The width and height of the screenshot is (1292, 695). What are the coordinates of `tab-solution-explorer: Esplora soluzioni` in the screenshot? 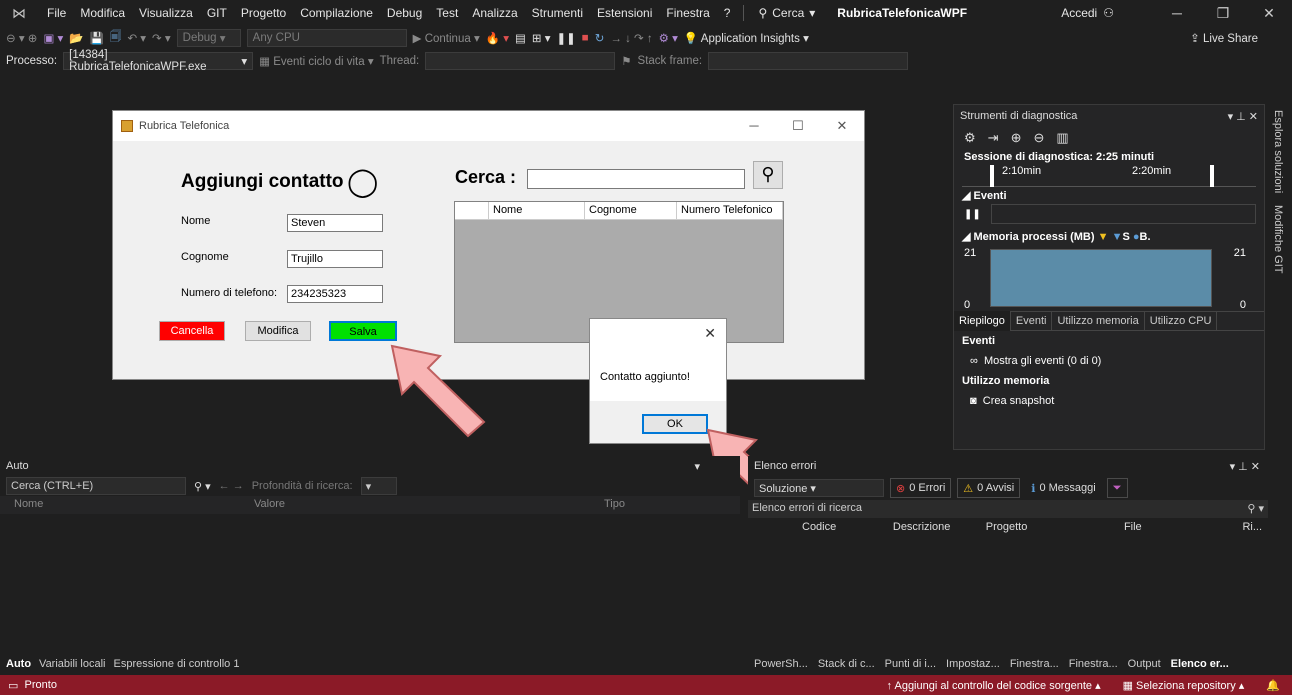 It's located at (1278, 151).